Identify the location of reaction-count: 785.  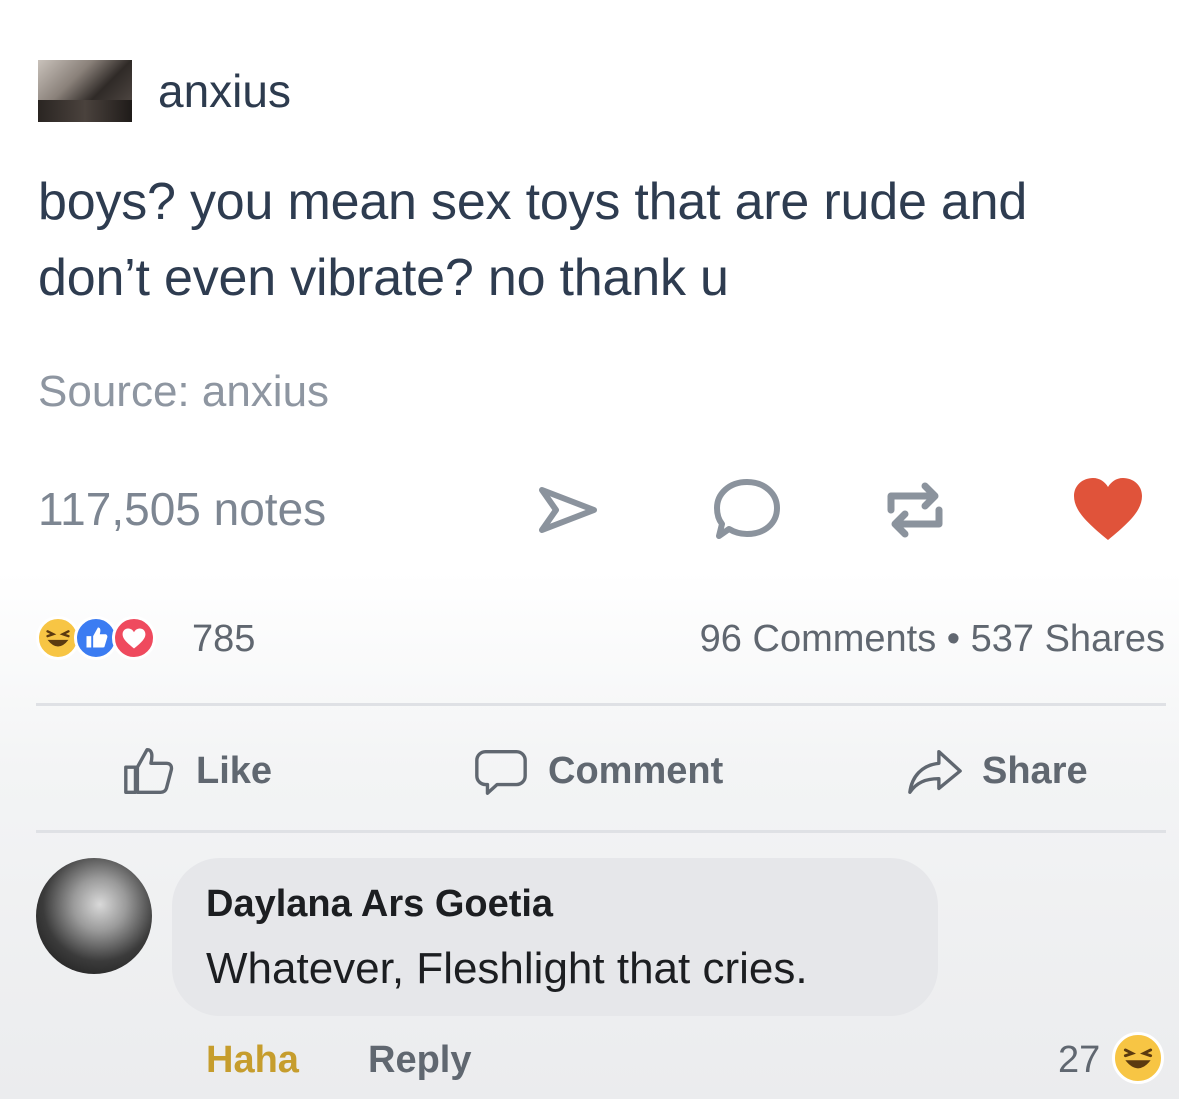
(223, 639).